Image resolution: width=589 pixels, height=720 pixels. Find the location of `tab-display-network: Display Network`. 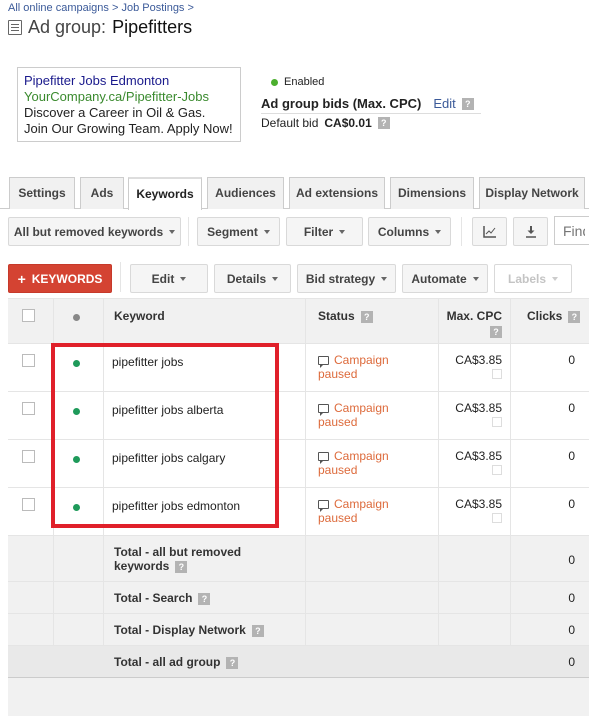

tab-display-network: Display Network is located at coordinates (532, 193).